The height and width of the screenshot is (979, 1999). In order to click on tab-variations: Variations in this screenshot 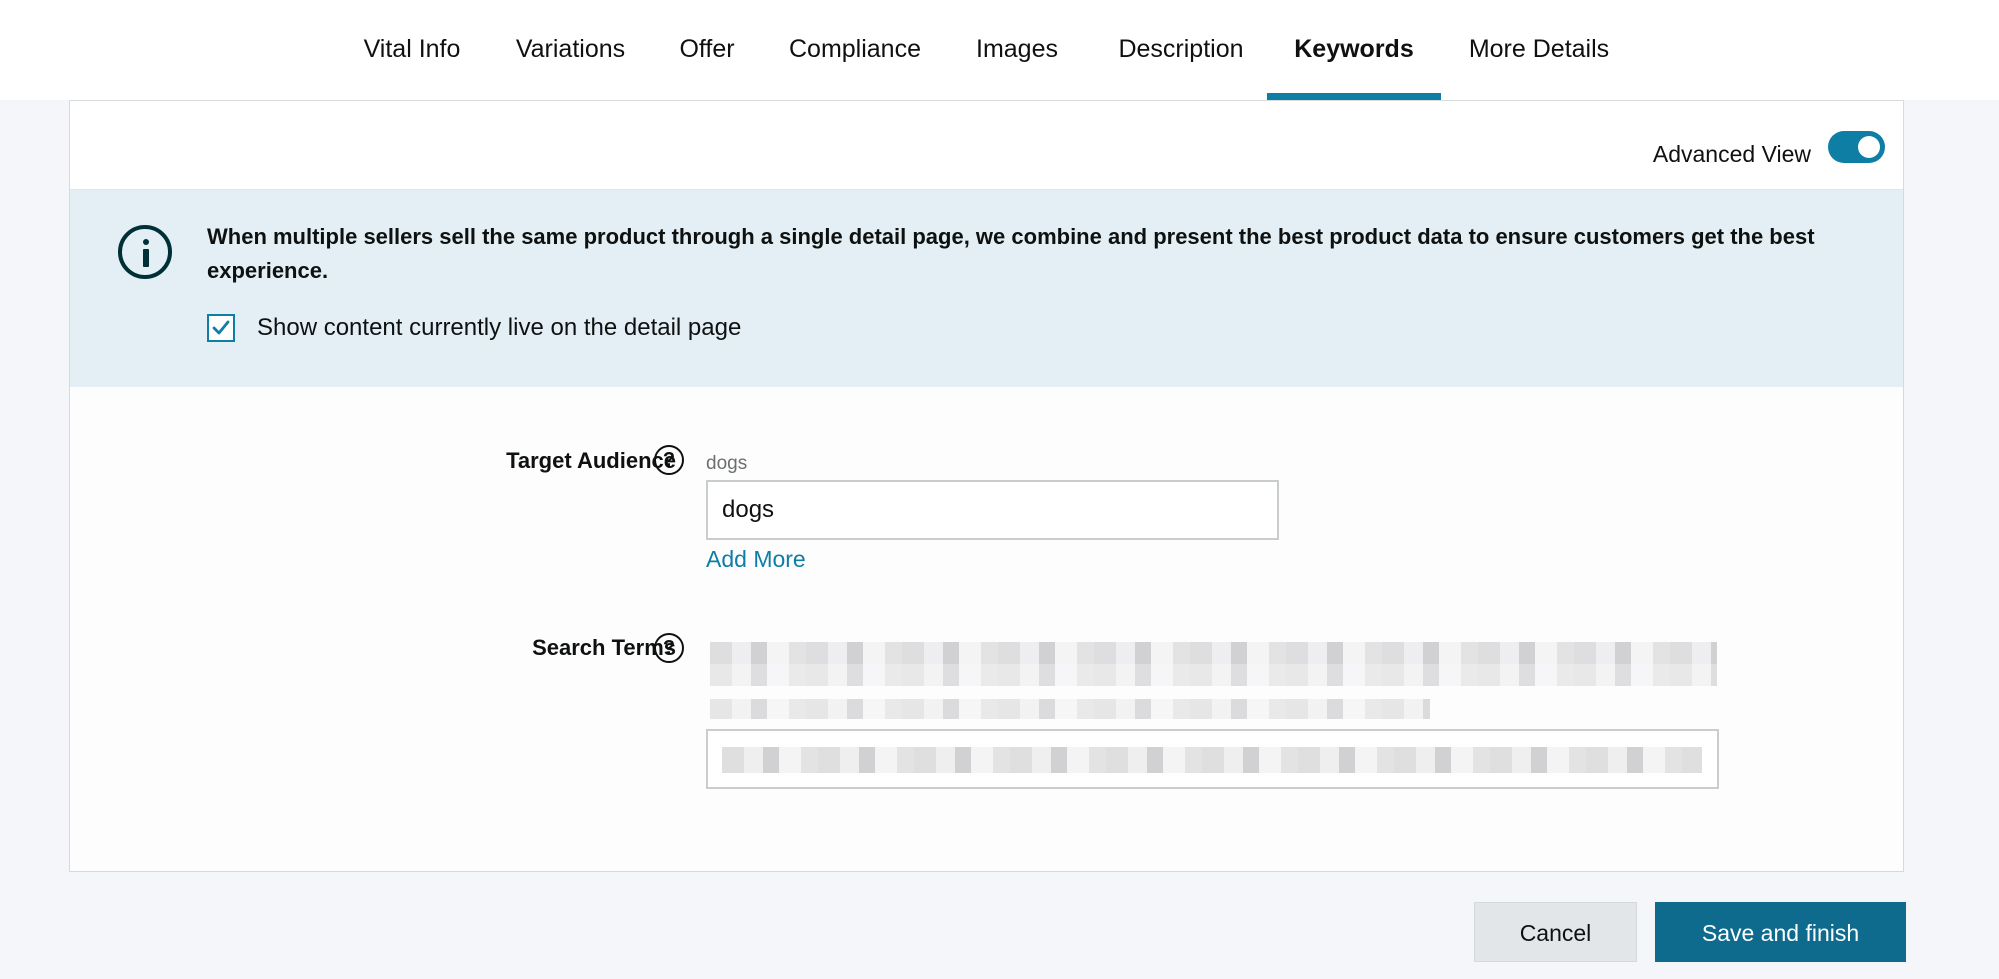, I will do `click(570, 50)`.